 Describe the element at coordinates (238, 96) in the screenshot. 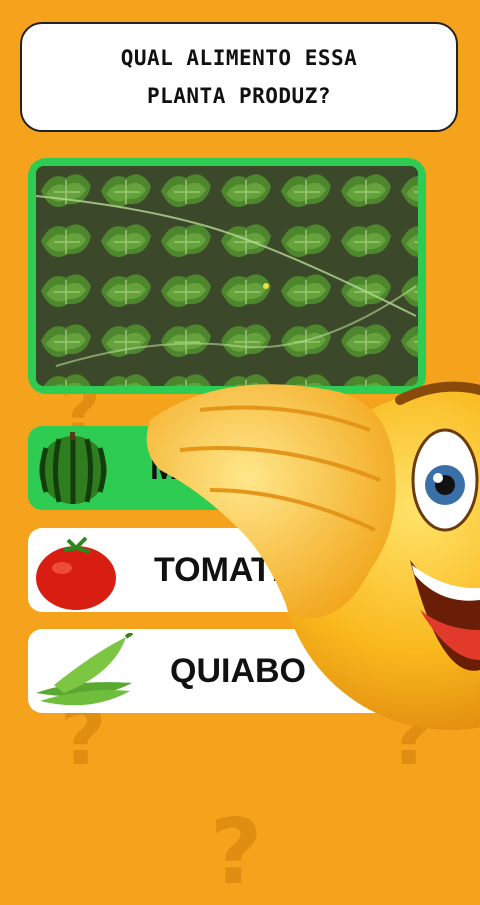

I see `question-line-2: PLANTA PRODUZ?` at that location.